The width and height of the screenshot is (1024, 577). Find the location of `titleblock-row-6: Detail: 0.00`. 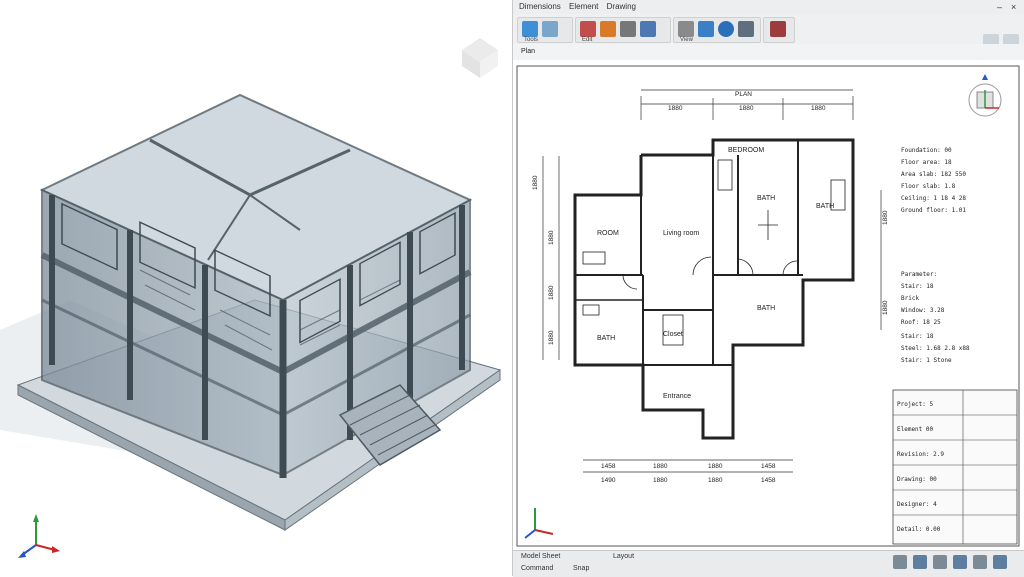

titleblock-row-6: Detail: 0.00 is located at coordinates (919, 529).